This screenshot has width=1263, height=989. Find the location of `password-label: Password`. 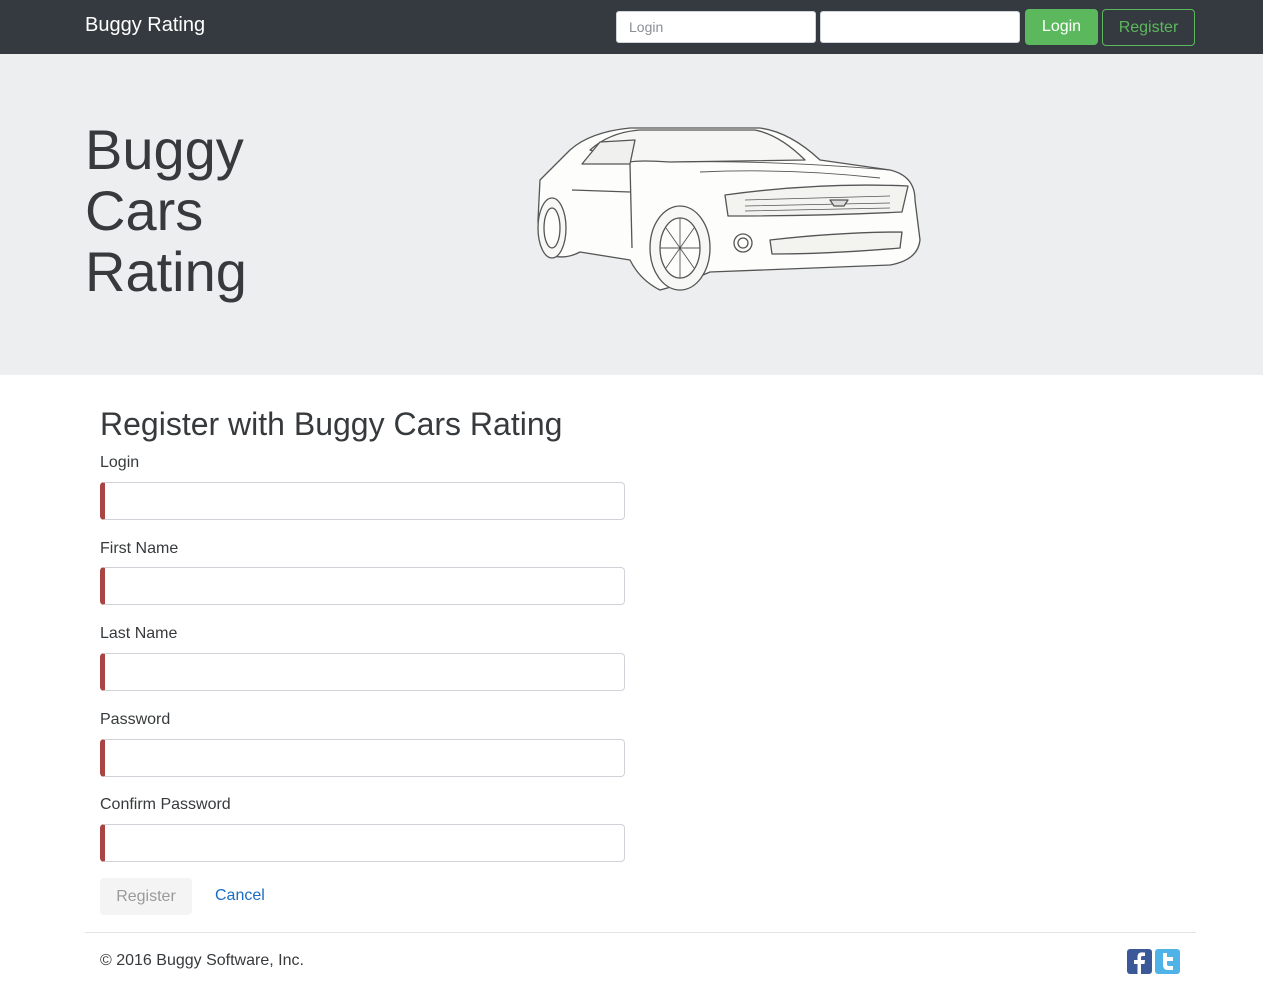

password-label: Password is located at coordinates (135, 719).